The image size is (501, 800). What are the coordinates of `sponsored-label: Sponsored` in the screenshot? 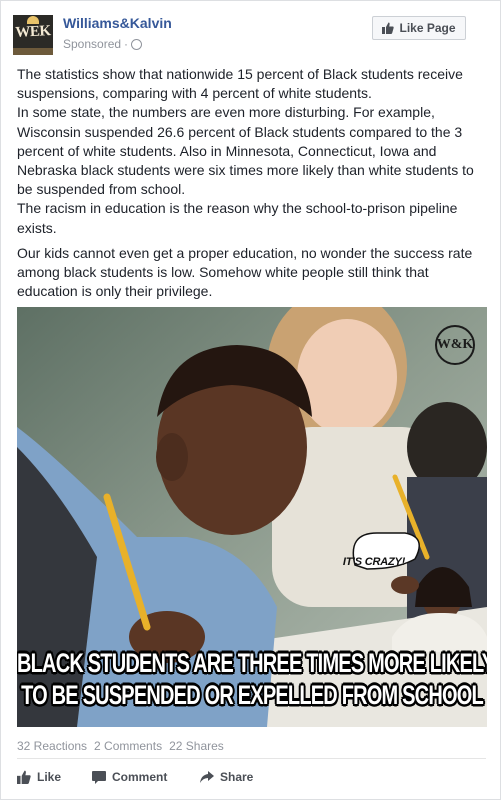 It's located at (92, 44).